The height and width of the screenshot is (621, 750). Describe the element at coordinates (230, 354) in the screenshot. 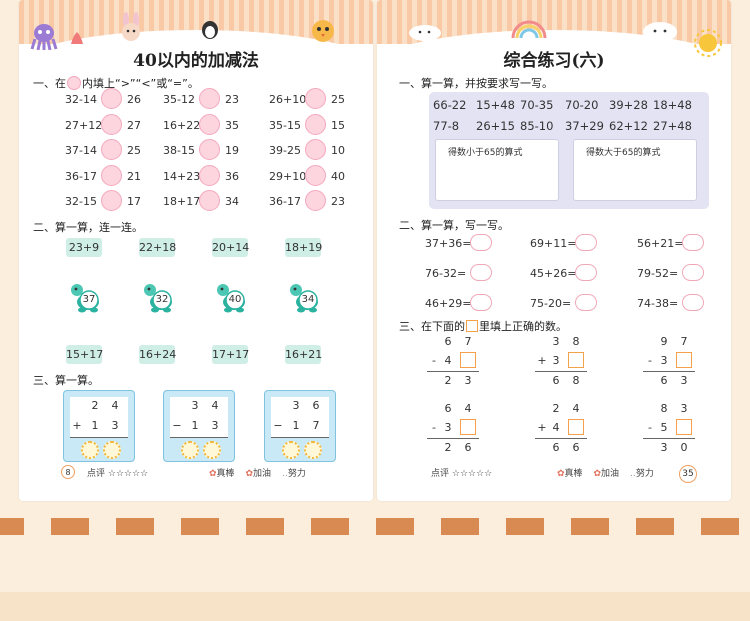

I see `match-expression-bottom: 17+17` at that location.